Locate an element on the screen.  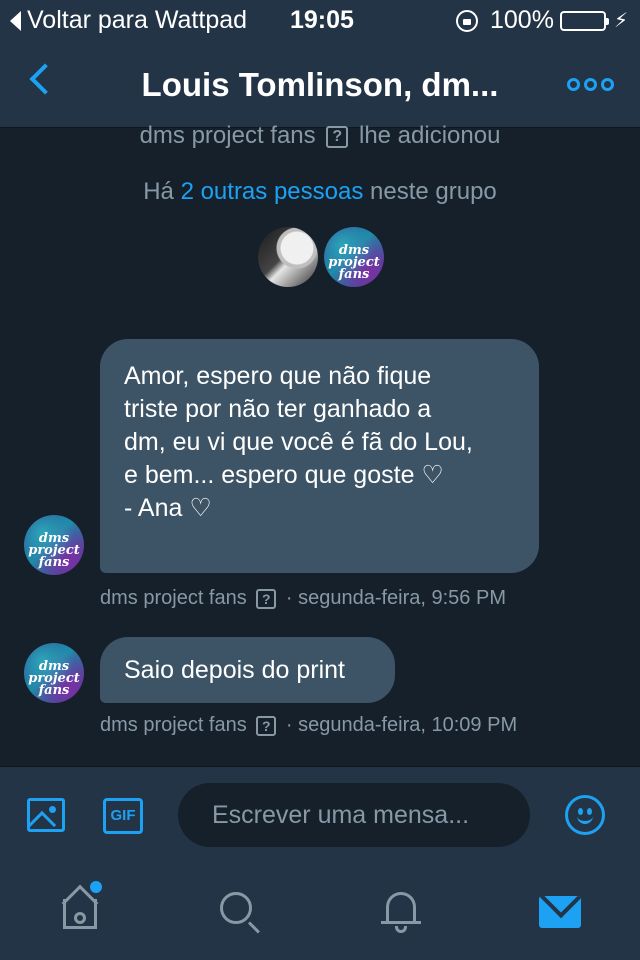
message-line: triste por não ter ganhado a is located at coordinates (278, 409).